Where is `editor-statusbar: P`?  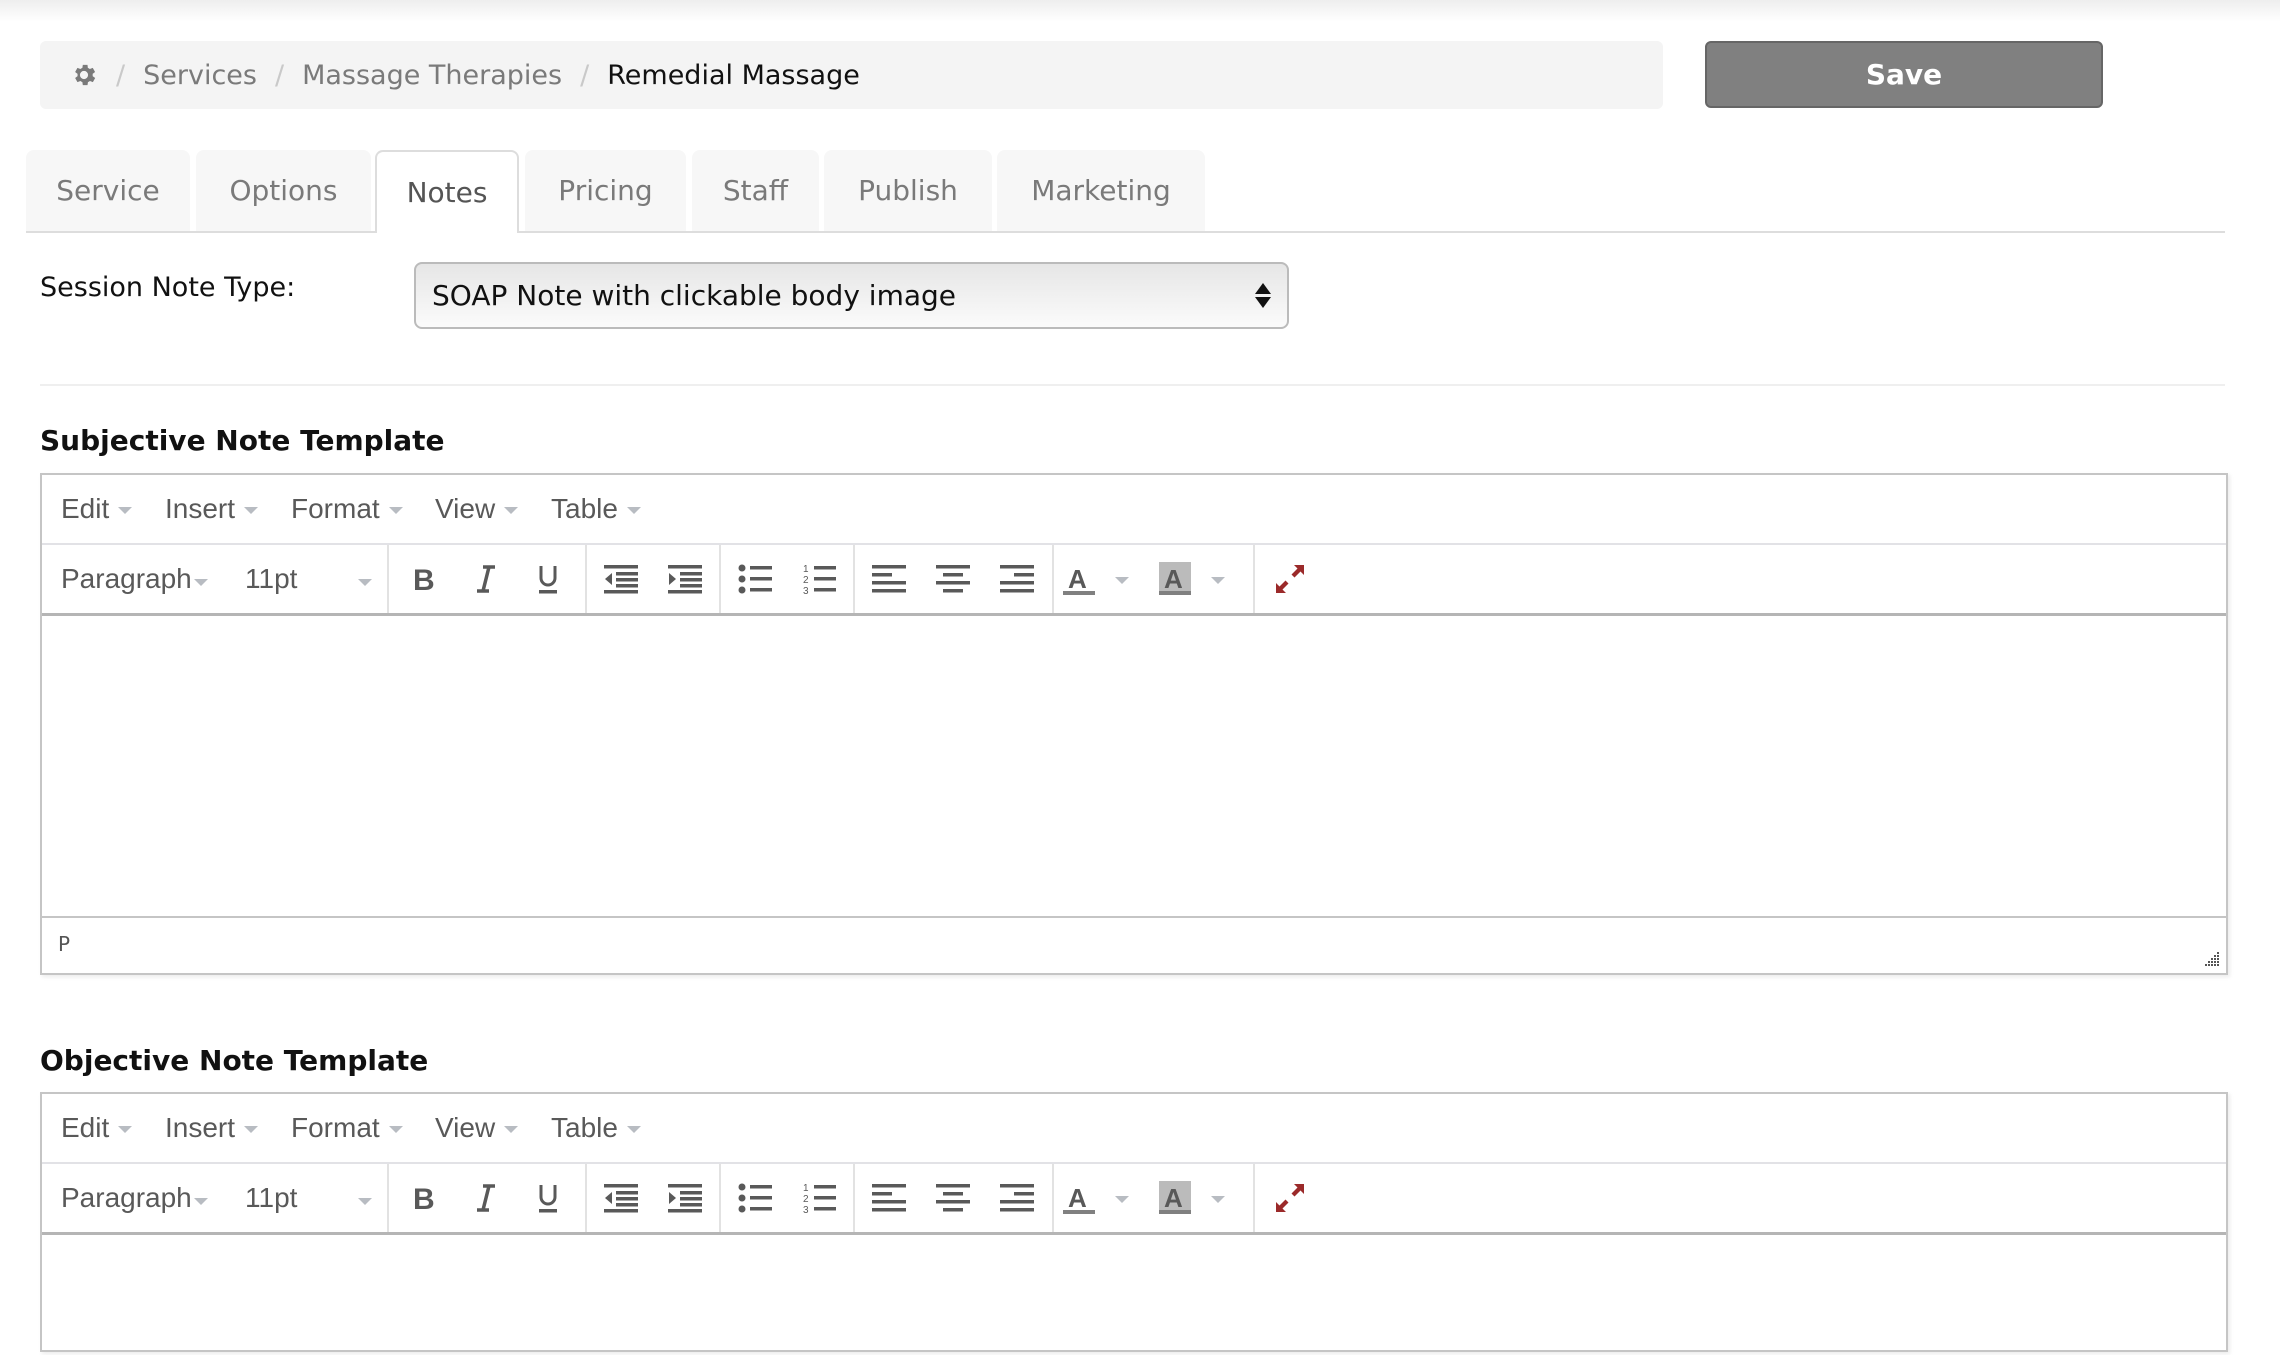
editor-statusbar: P is located at coordinates (1134, 944).